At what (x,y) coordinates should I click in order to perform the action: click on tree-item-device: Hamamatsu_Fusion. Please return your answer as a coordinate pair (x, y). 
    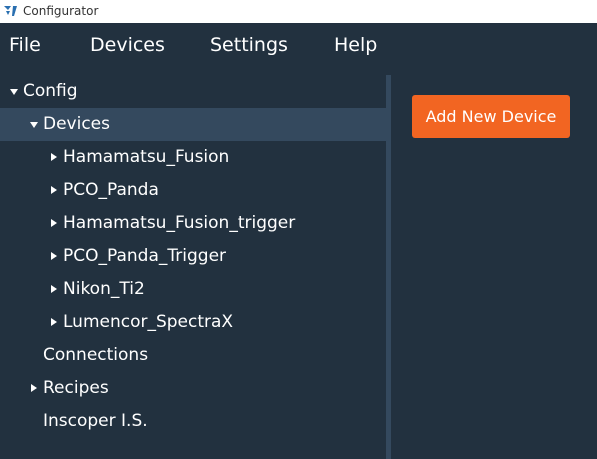
    Looking at the image, I should click on (193, 157).